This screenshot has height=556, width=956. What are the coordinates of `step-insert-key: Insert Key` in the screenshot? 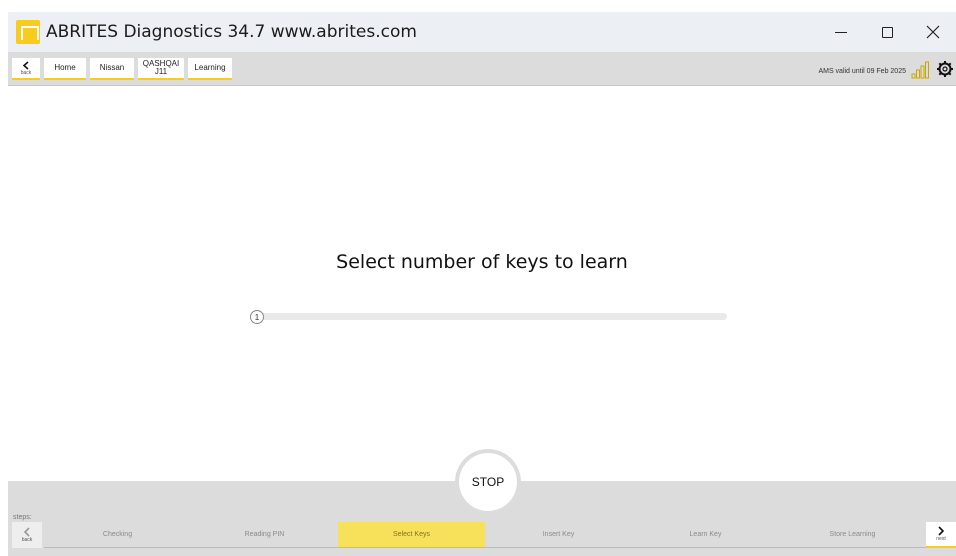 It's located at (558, 535).